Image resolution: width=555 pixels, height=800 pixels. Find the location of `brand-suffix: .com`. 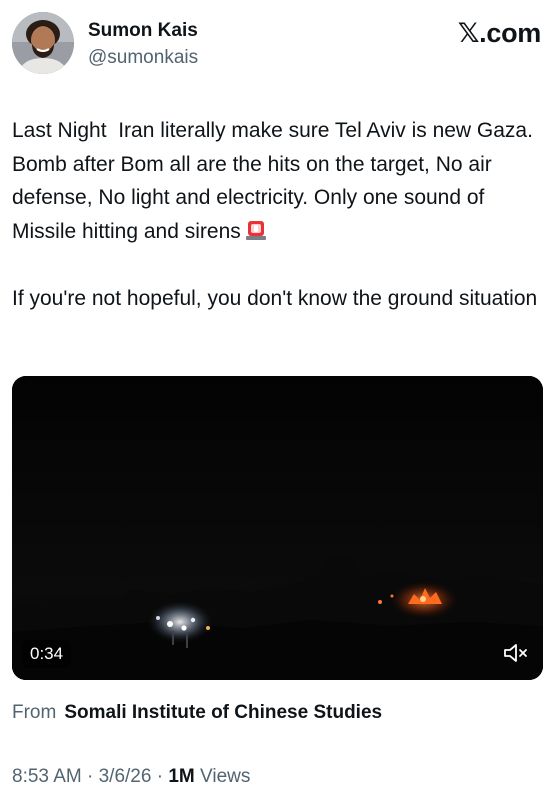

brand-suffix: .com is located at coordinates (510, 33).